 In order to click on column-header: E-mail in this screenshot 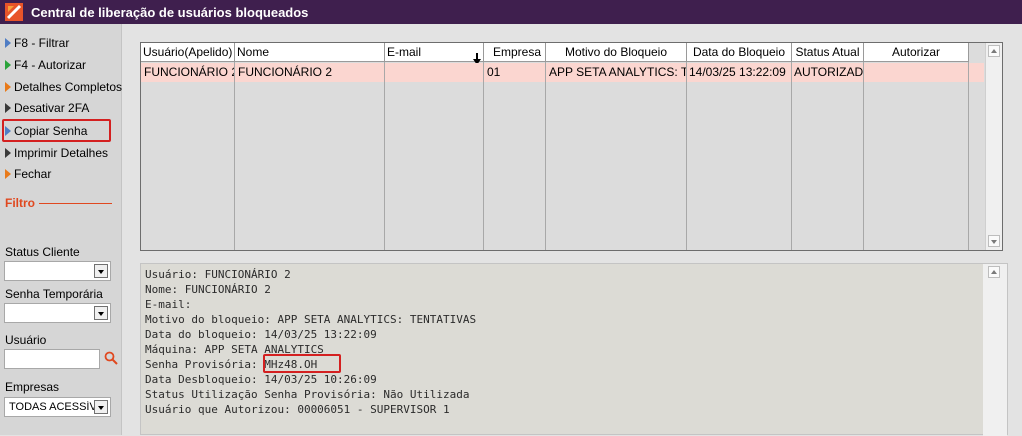, I will do `click(434, 52)`.